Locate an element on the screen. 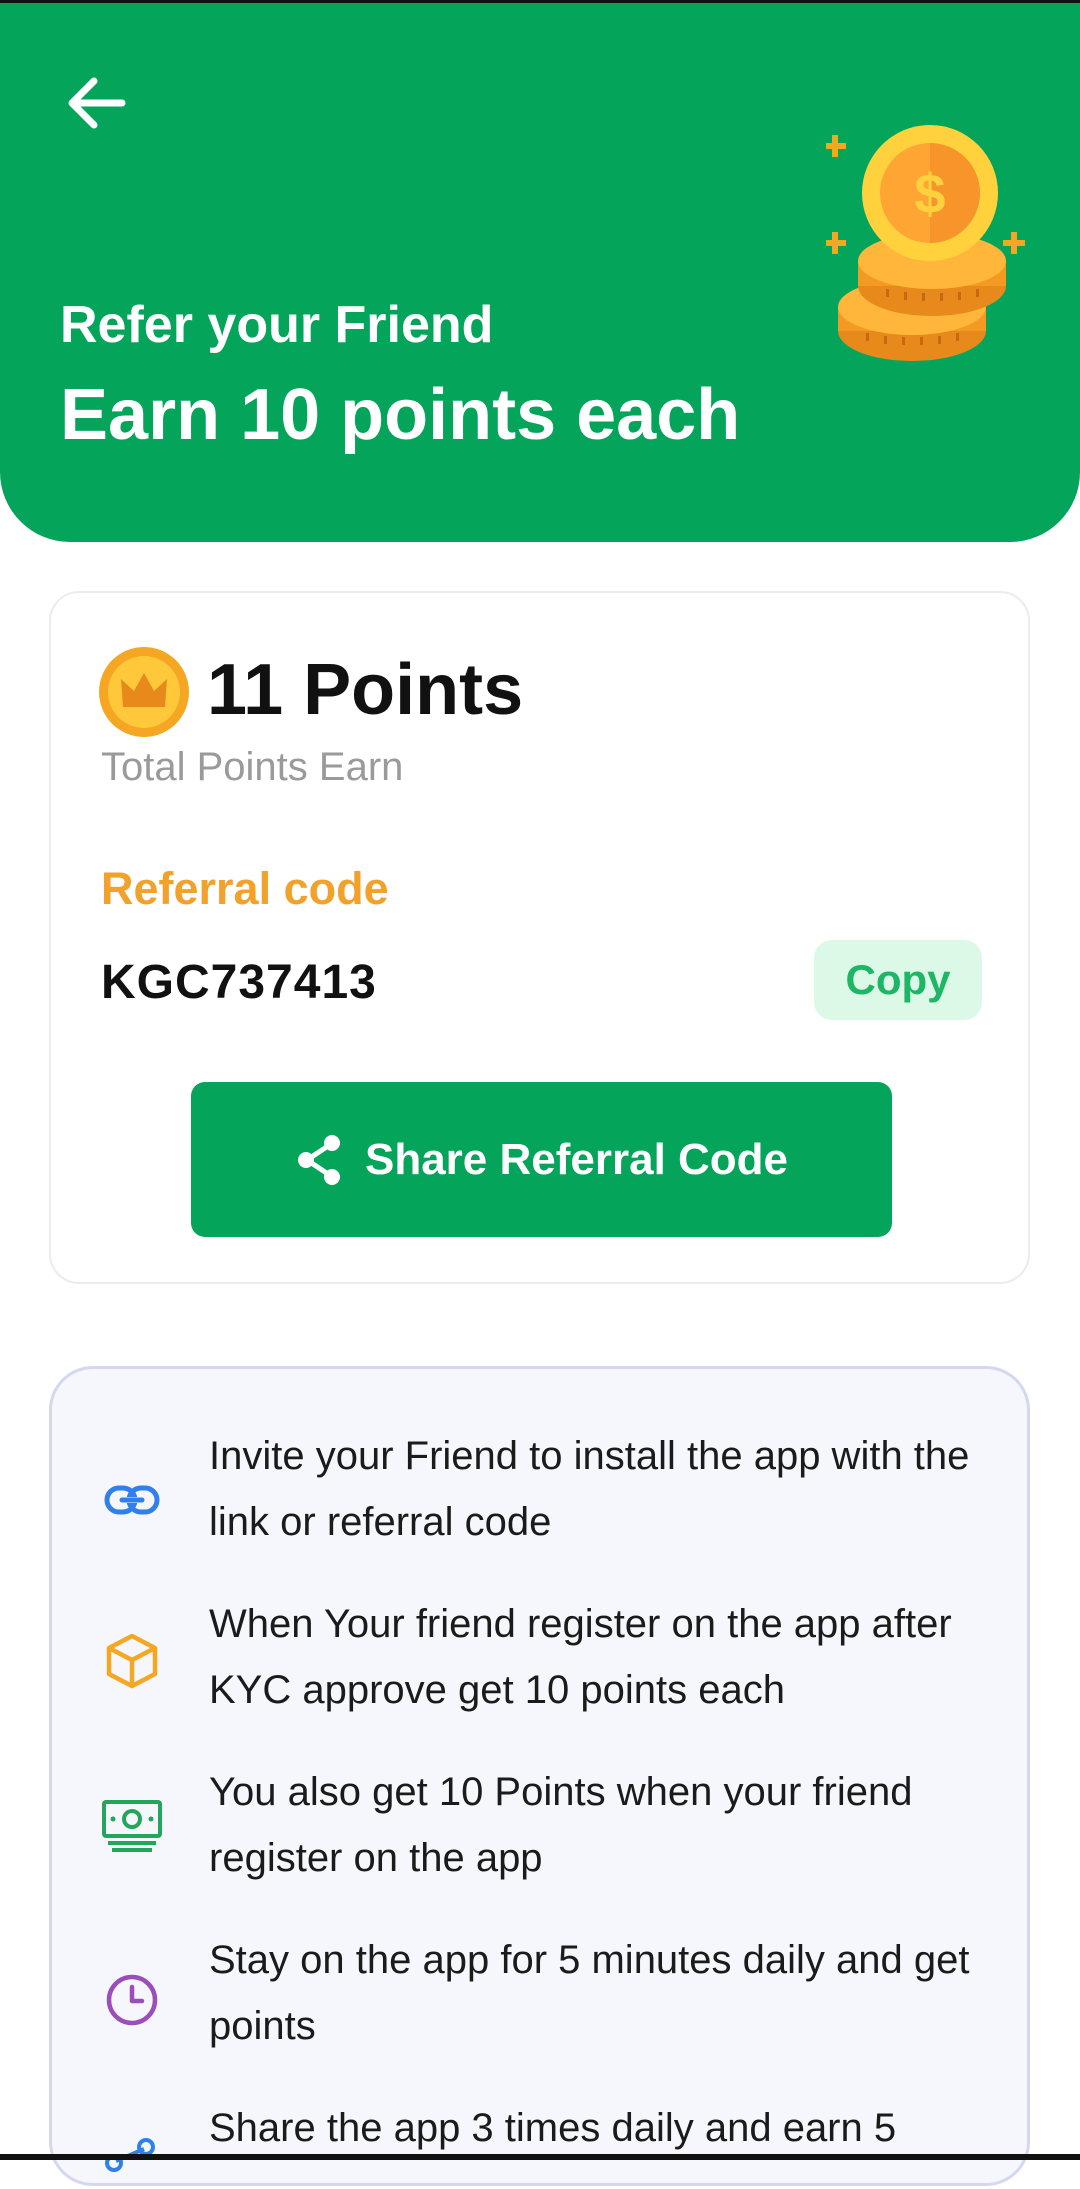  crown-coin-icon is located at coordinates (144, 692).